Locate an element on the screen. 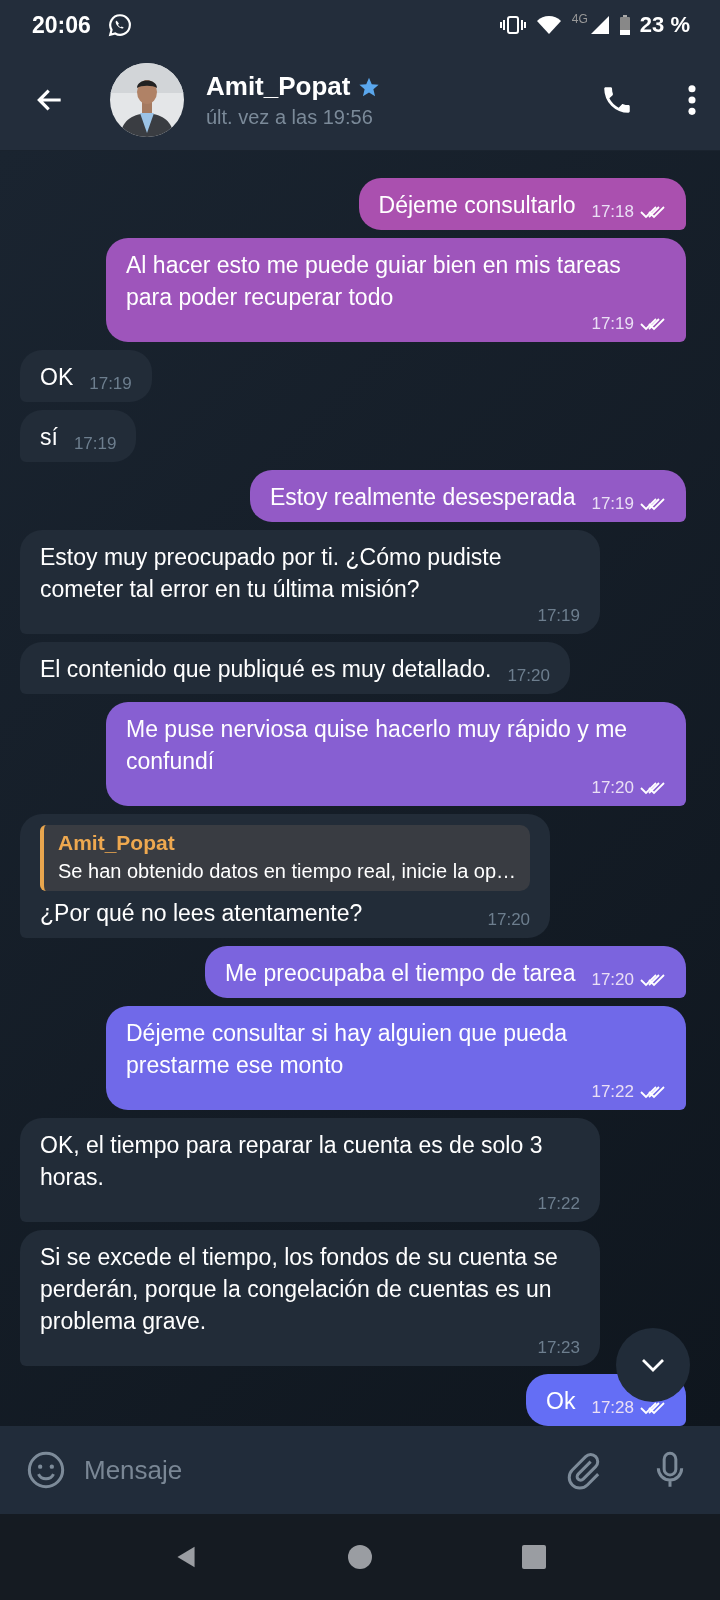 Image resolution: width=720 pixels, height=1600 pixels. message-text: Me preocupaba el tiempo de tarea is located at coordinates (400, 973).